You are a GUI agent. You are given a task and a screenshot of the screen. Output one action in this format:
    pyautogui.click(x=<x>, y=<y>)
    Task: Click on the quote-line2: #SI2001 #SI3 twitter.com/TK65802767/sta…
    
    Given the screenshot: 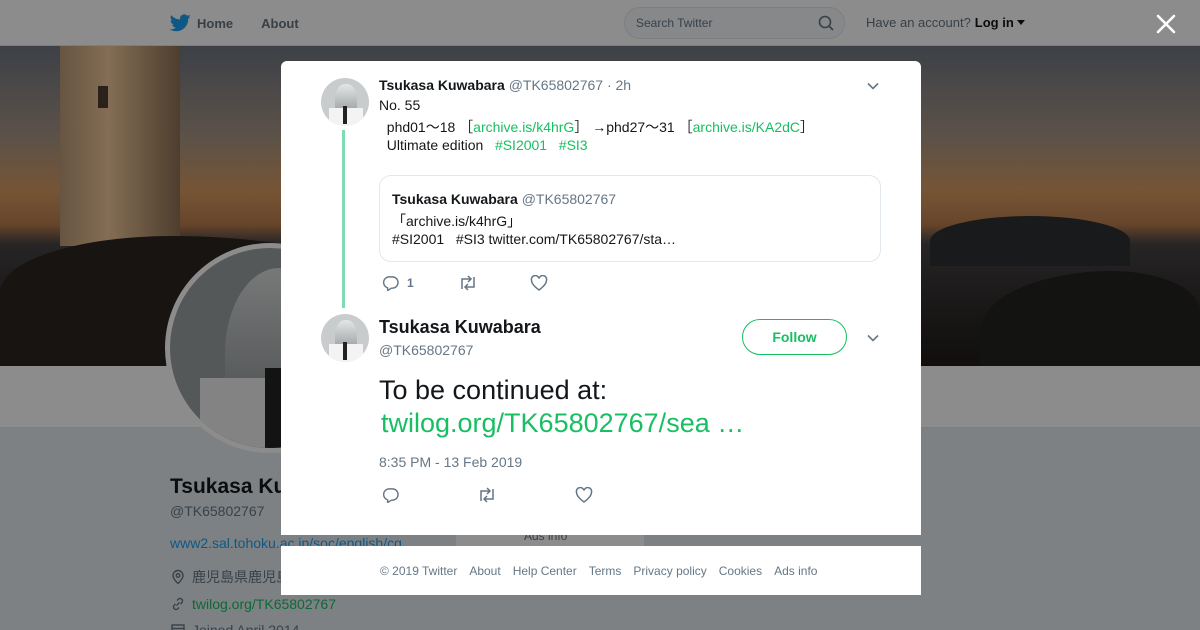 What is the action you would take?
    pyautogui.click(x=534, y=239)
    